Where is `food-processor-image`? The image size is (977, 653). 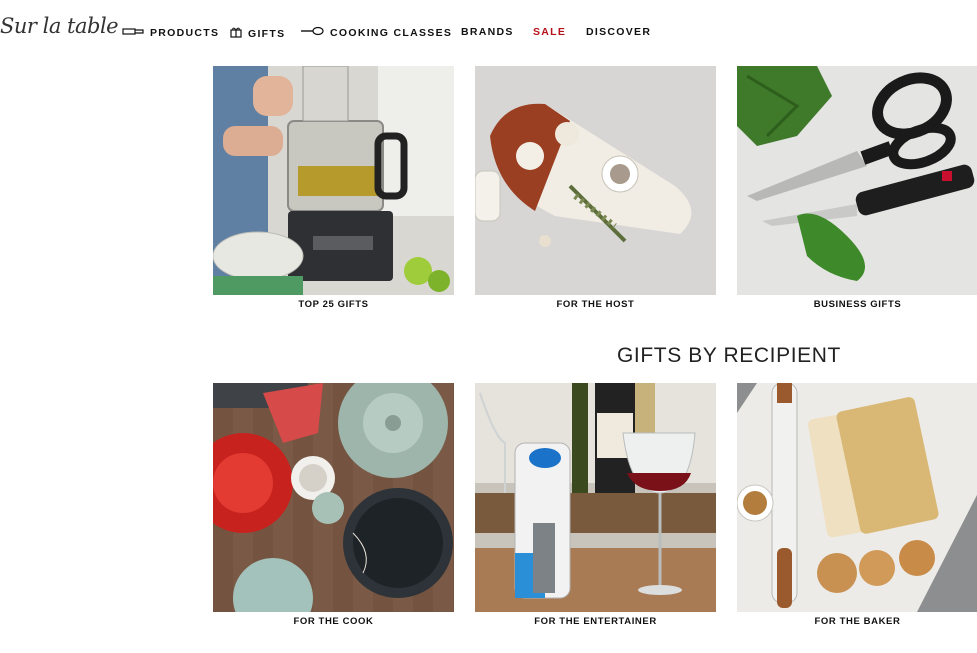
food-processor-image is located at coordinates (333, 180).